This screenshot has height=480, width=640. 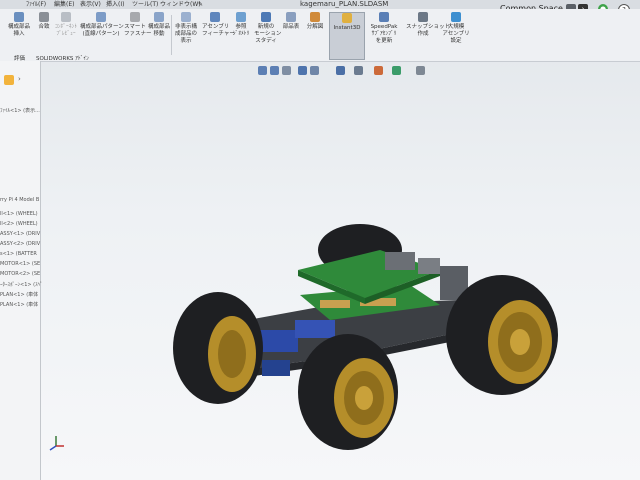 What do you see at coordinates (348, 392) in the screenshot?
I see `wheel-front-right` at bounding box center [348, 392].